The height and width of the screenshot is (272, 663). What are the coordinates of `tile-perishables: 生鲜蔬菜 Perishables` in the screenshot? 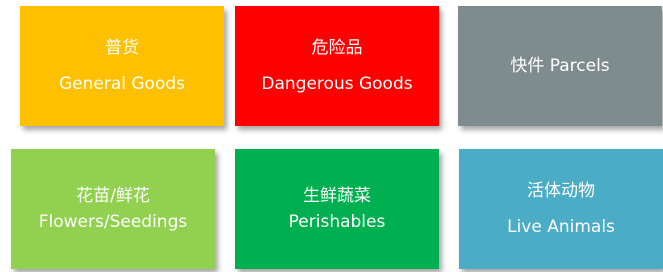 It's located at (337, 209).